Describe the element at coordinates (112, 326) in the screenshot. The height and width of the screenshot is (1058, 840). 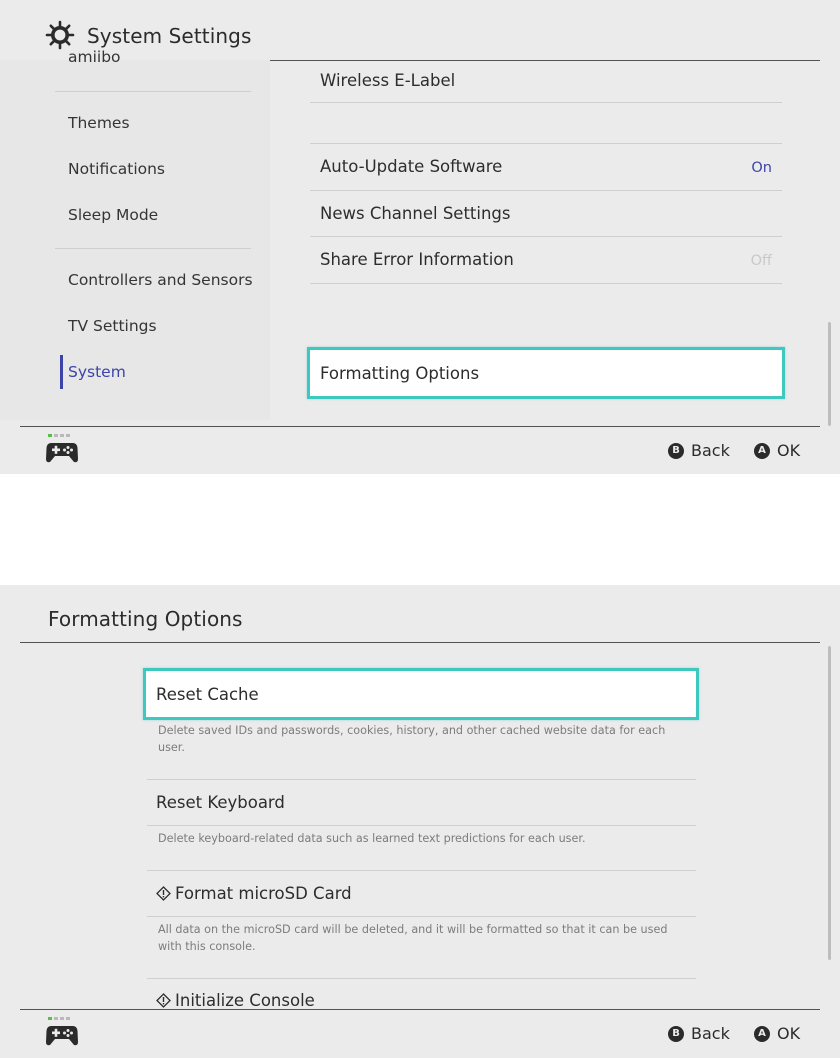
I see `sidebar-item-tv-settings: TV Settings` at that location.